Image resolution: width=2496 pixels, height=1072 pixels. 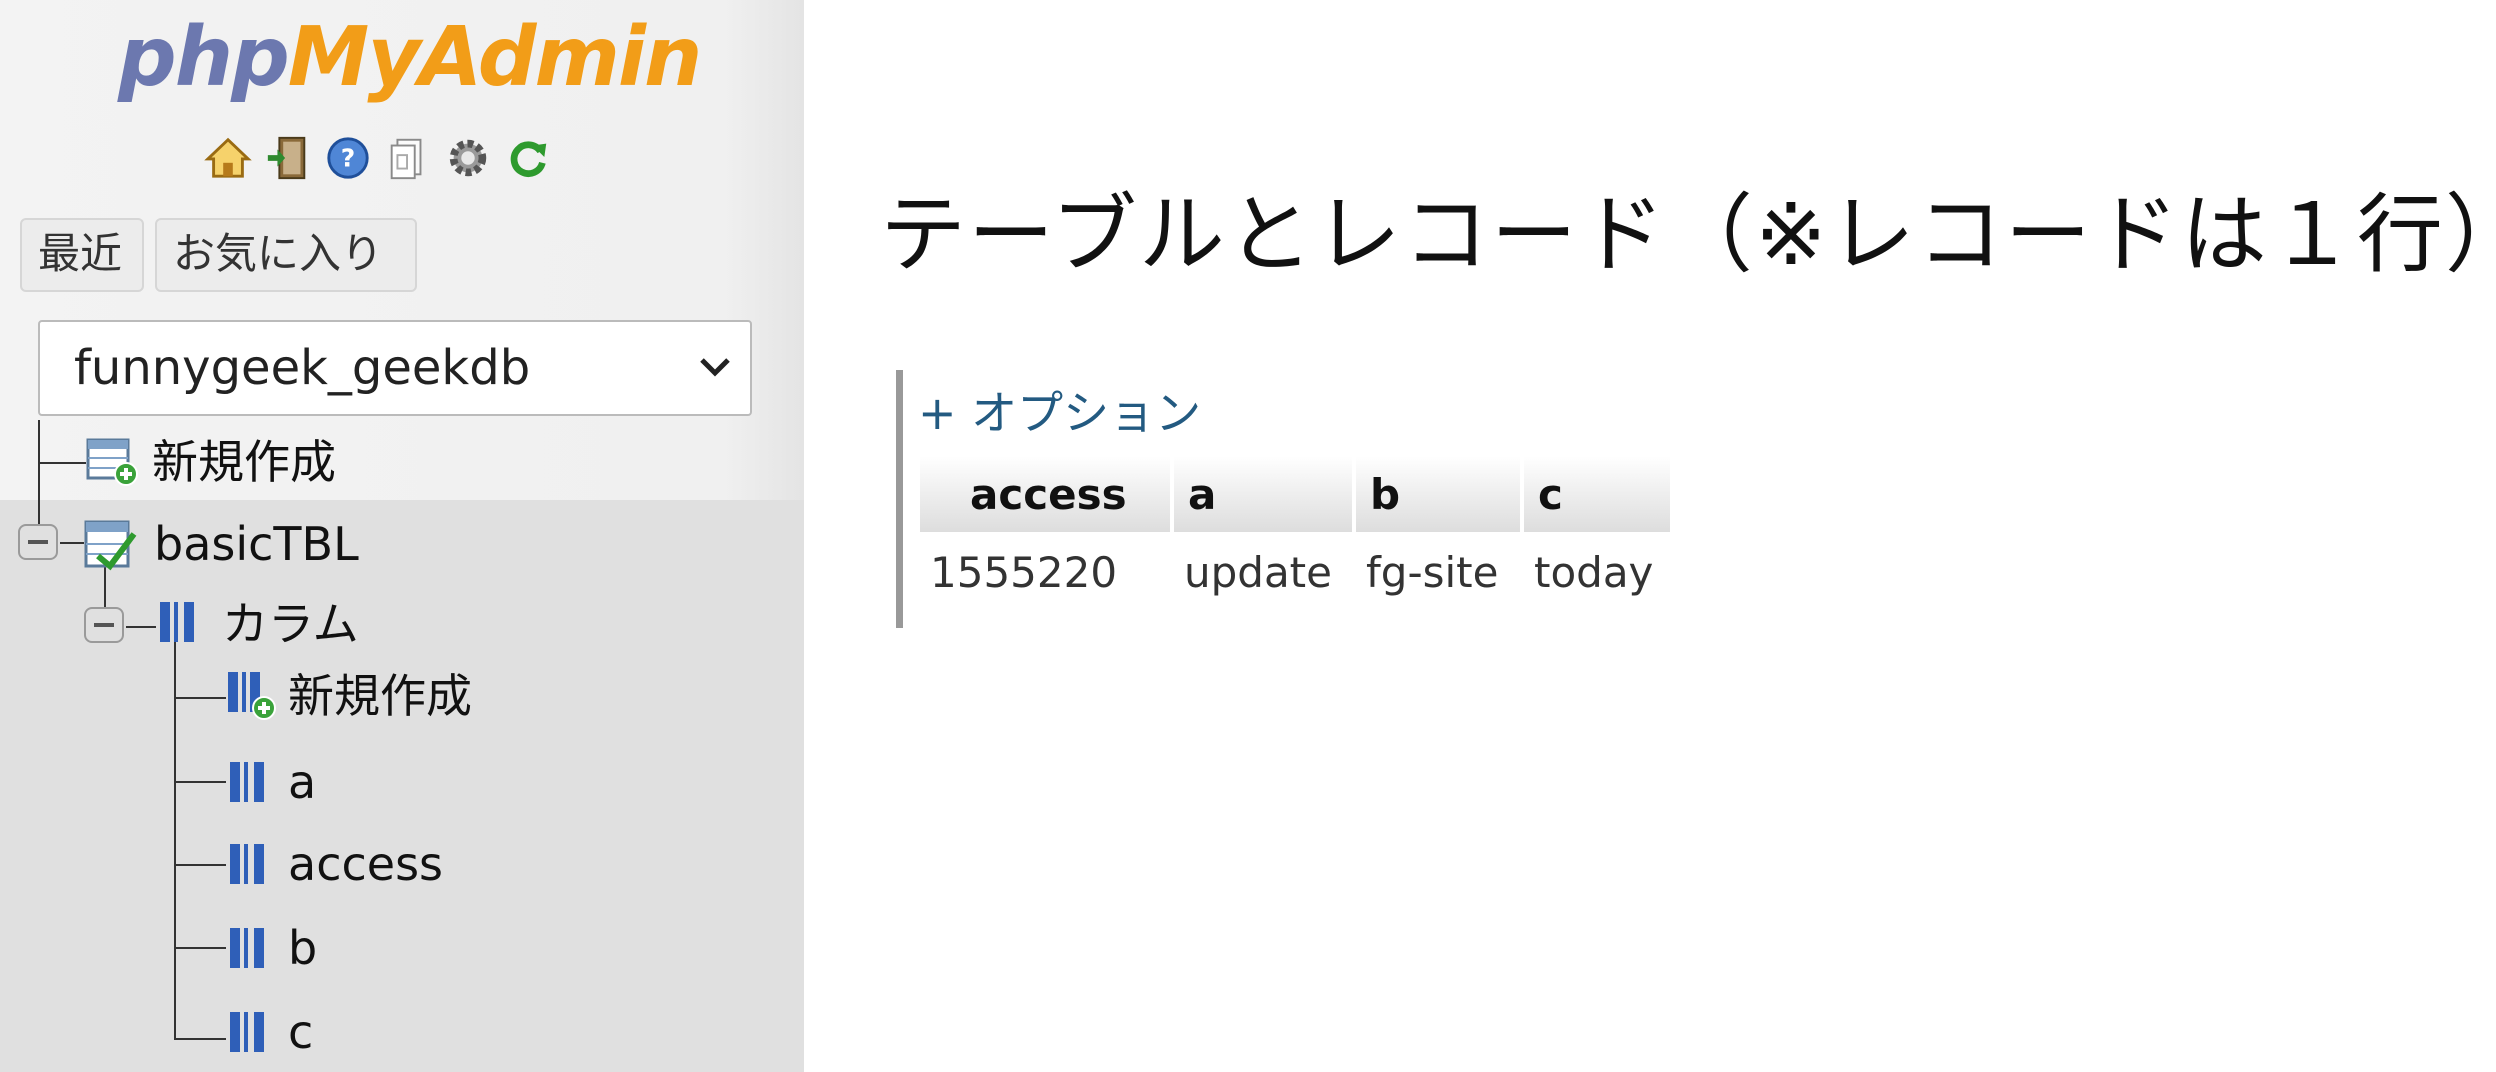 I want to click on table-header-row: access a b c, so click(x=1295, y=494).